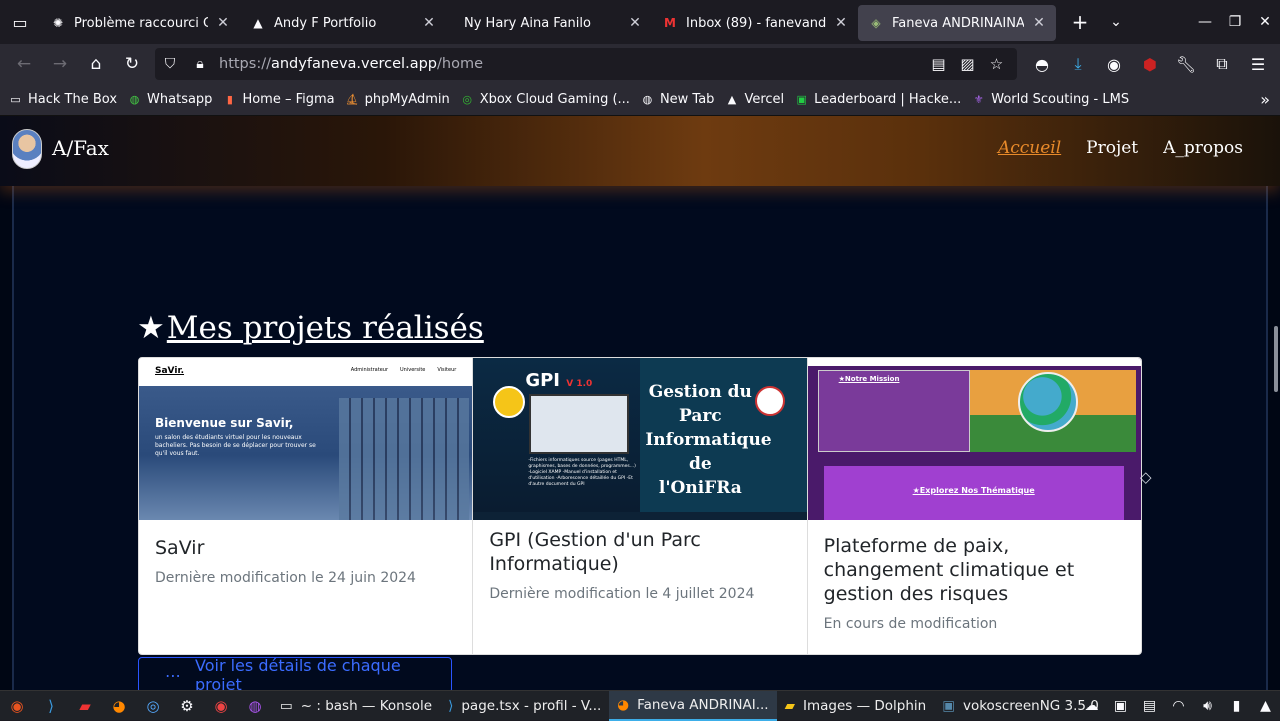 The height and width of the screenshot is (721, 1280). Describe the element at coordinates (153, 706) in the screenshot. I see `chromium-icon: ◎` at that location.